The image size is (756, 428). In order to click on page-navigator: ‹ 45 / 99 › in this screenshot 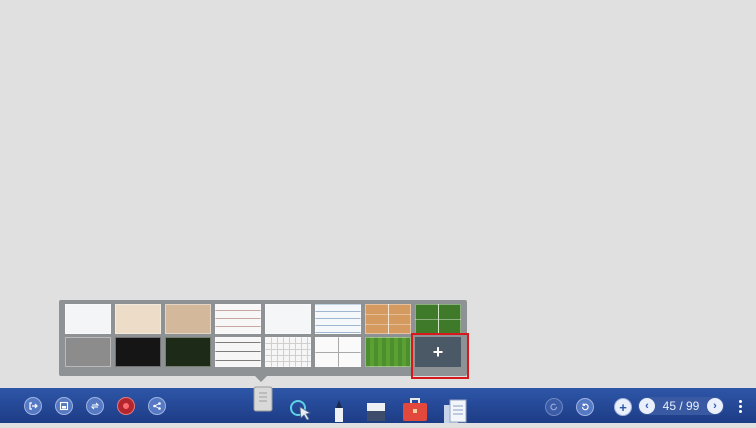, I will do `click(681, 406)`.